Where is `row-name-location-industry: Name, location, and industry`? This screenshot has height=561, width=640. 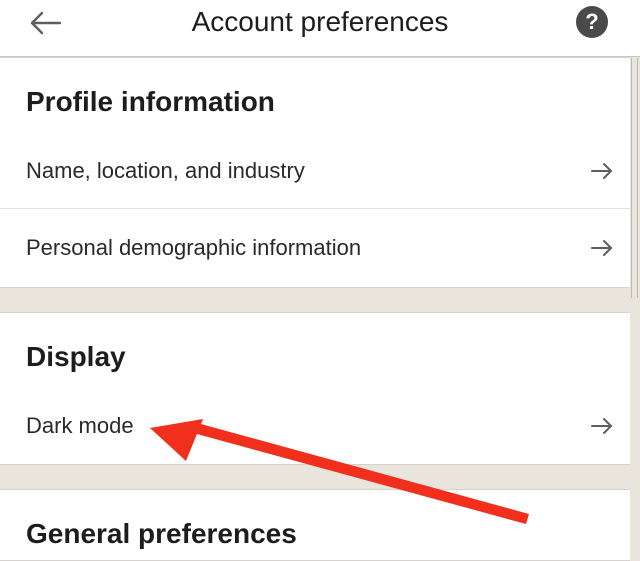
row-name-location-industry: Name, location, and industry is located at coordinates (315, 171).